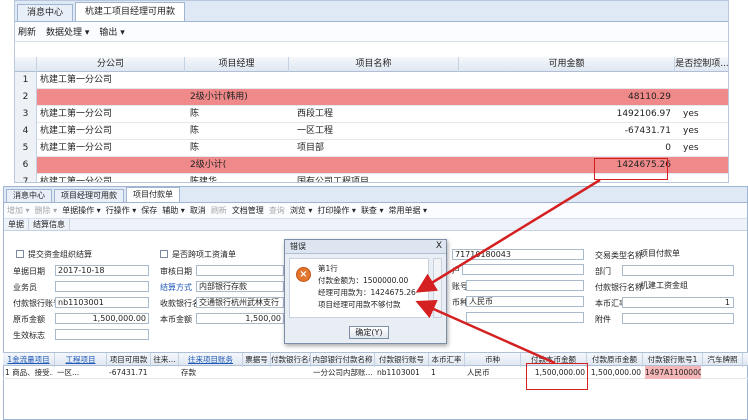 The width and height of the screenshot is (748, 420). What do you see at coordinates (485, 332) in the screenshot?
I see `arrow-from-payment` at bounding box center [485, 332].